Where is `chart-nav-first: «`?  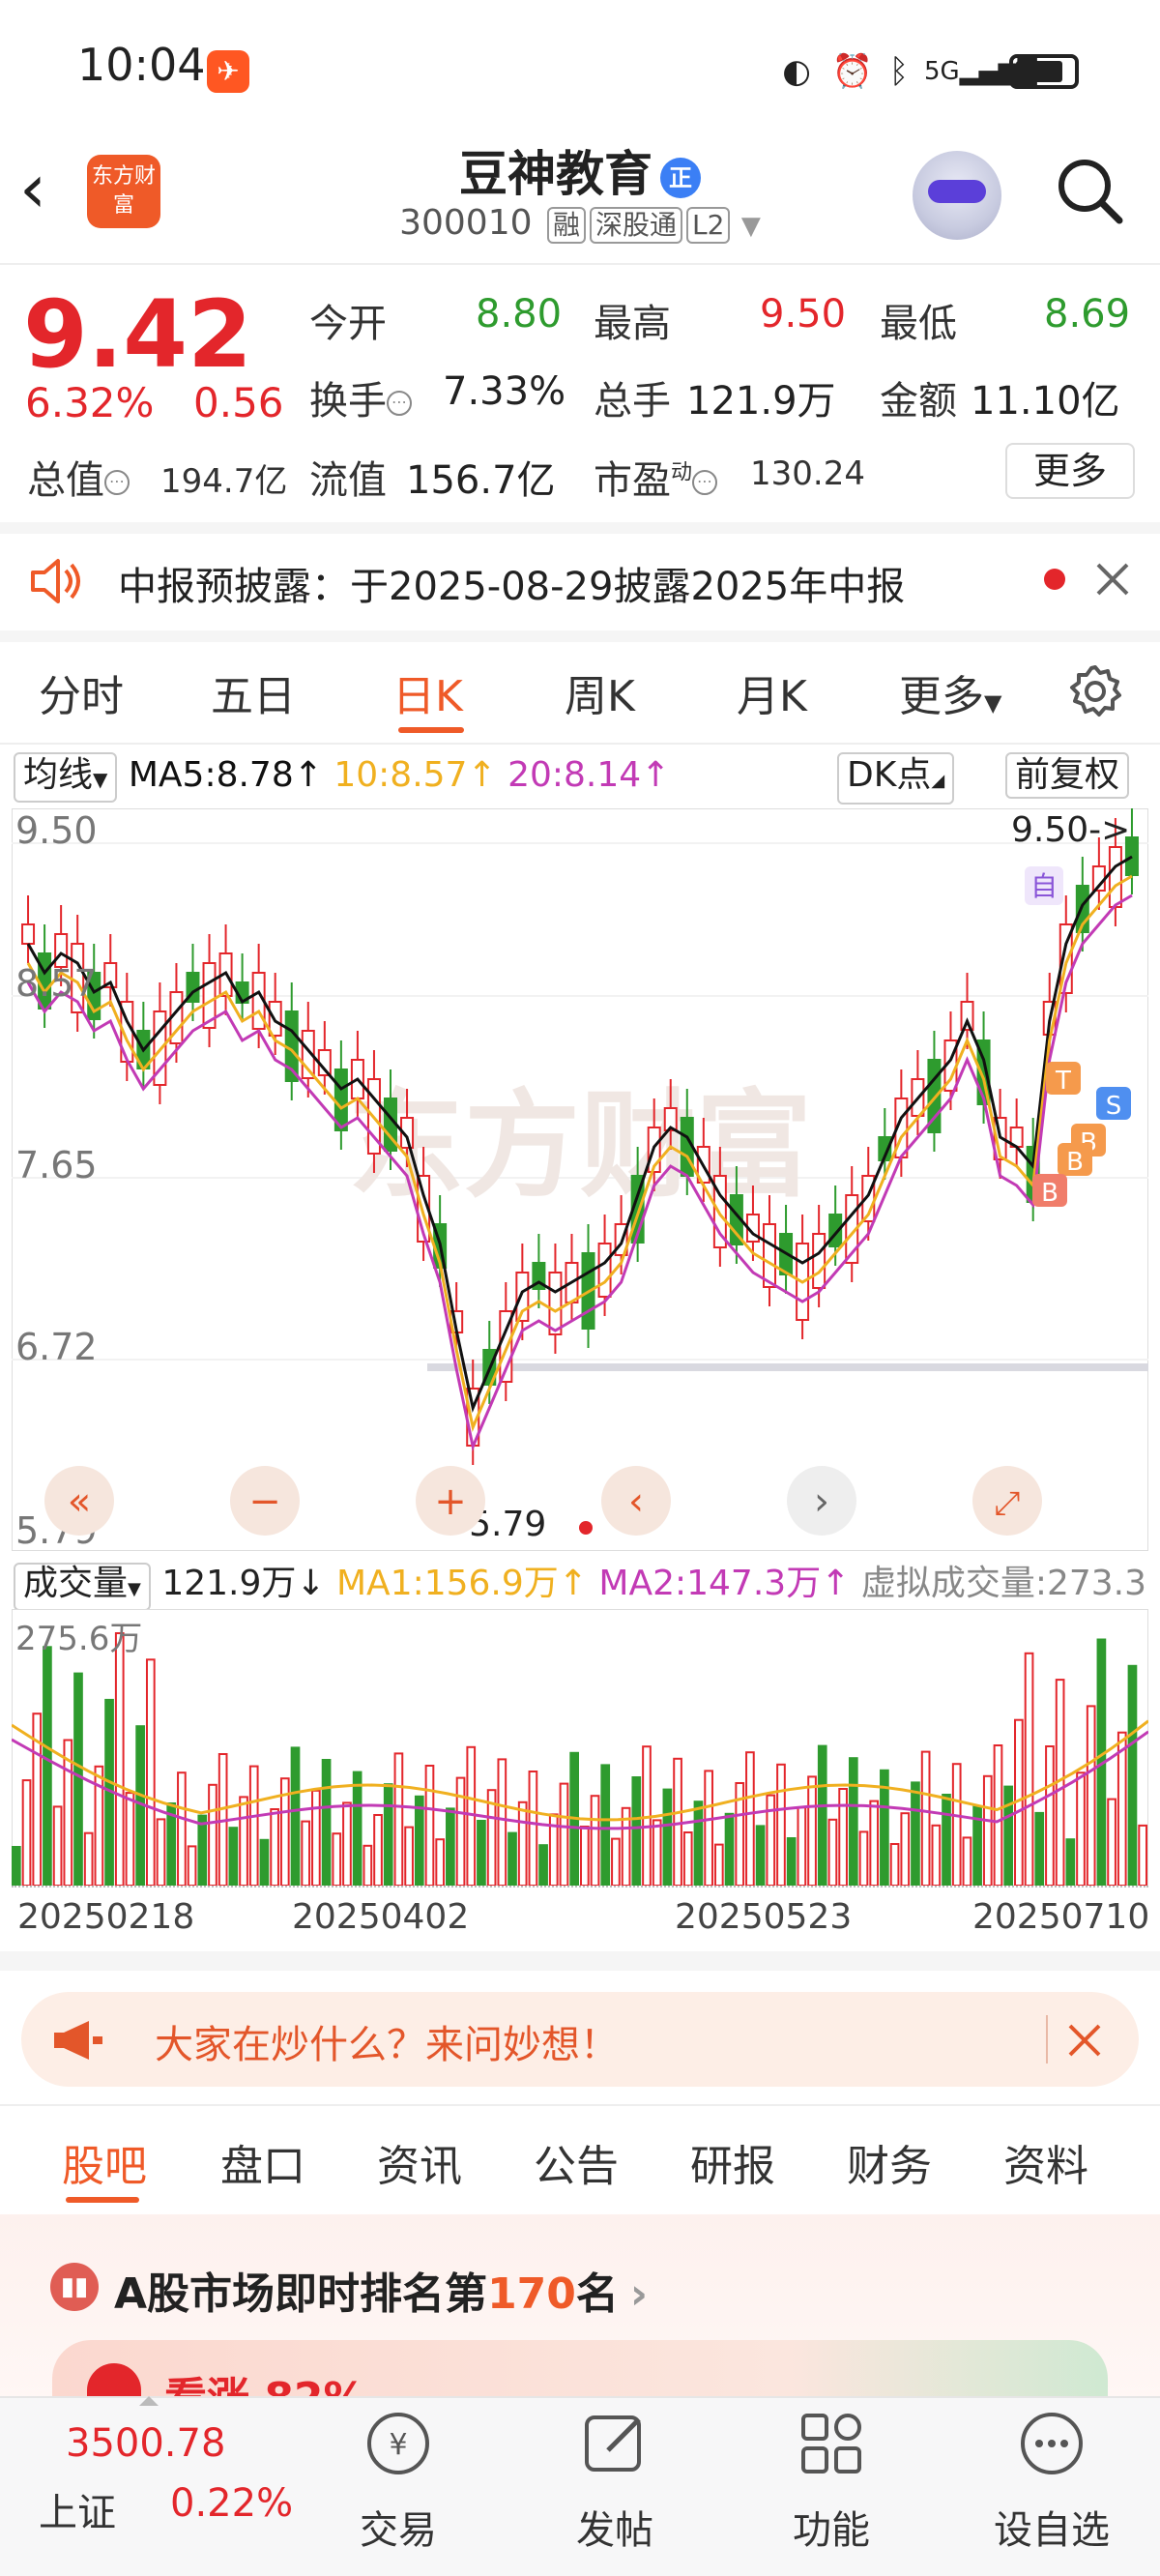
chart-nav-first: « is located at coordinates (79, 1501).